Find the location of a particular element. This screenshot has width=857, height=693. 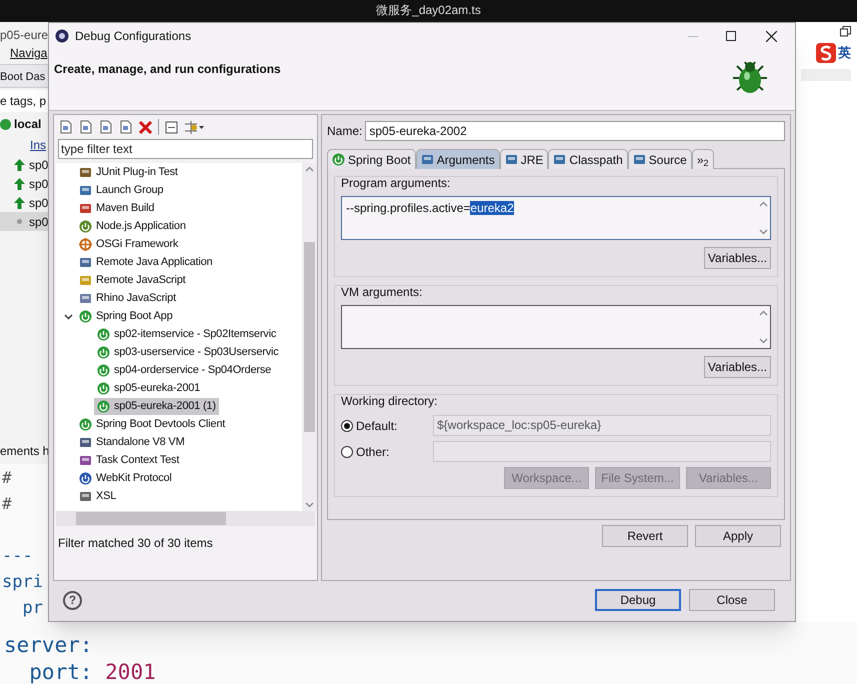

view-title: Boot Das is located at coordinates (24, 76).